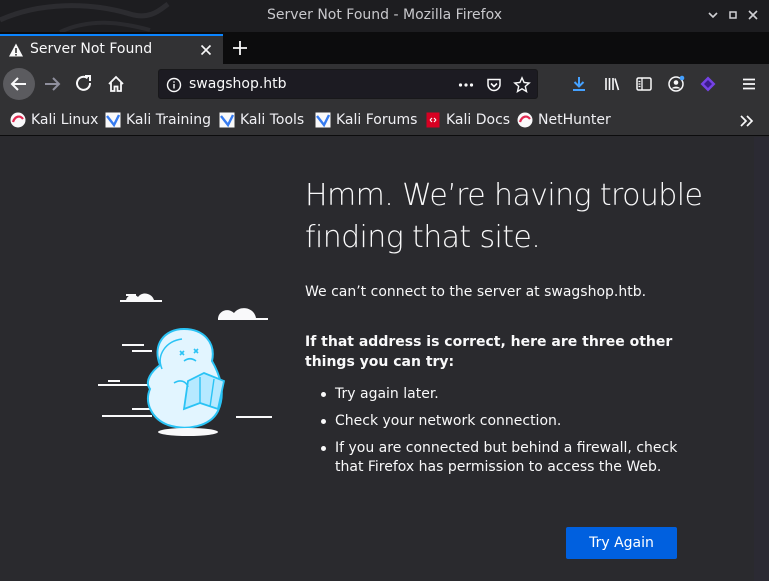 The image size is (769, 581). Describe the element at coordinates (500, 421) in the screenshot. I see `suggestion-item: Check your network connection.` at that location.